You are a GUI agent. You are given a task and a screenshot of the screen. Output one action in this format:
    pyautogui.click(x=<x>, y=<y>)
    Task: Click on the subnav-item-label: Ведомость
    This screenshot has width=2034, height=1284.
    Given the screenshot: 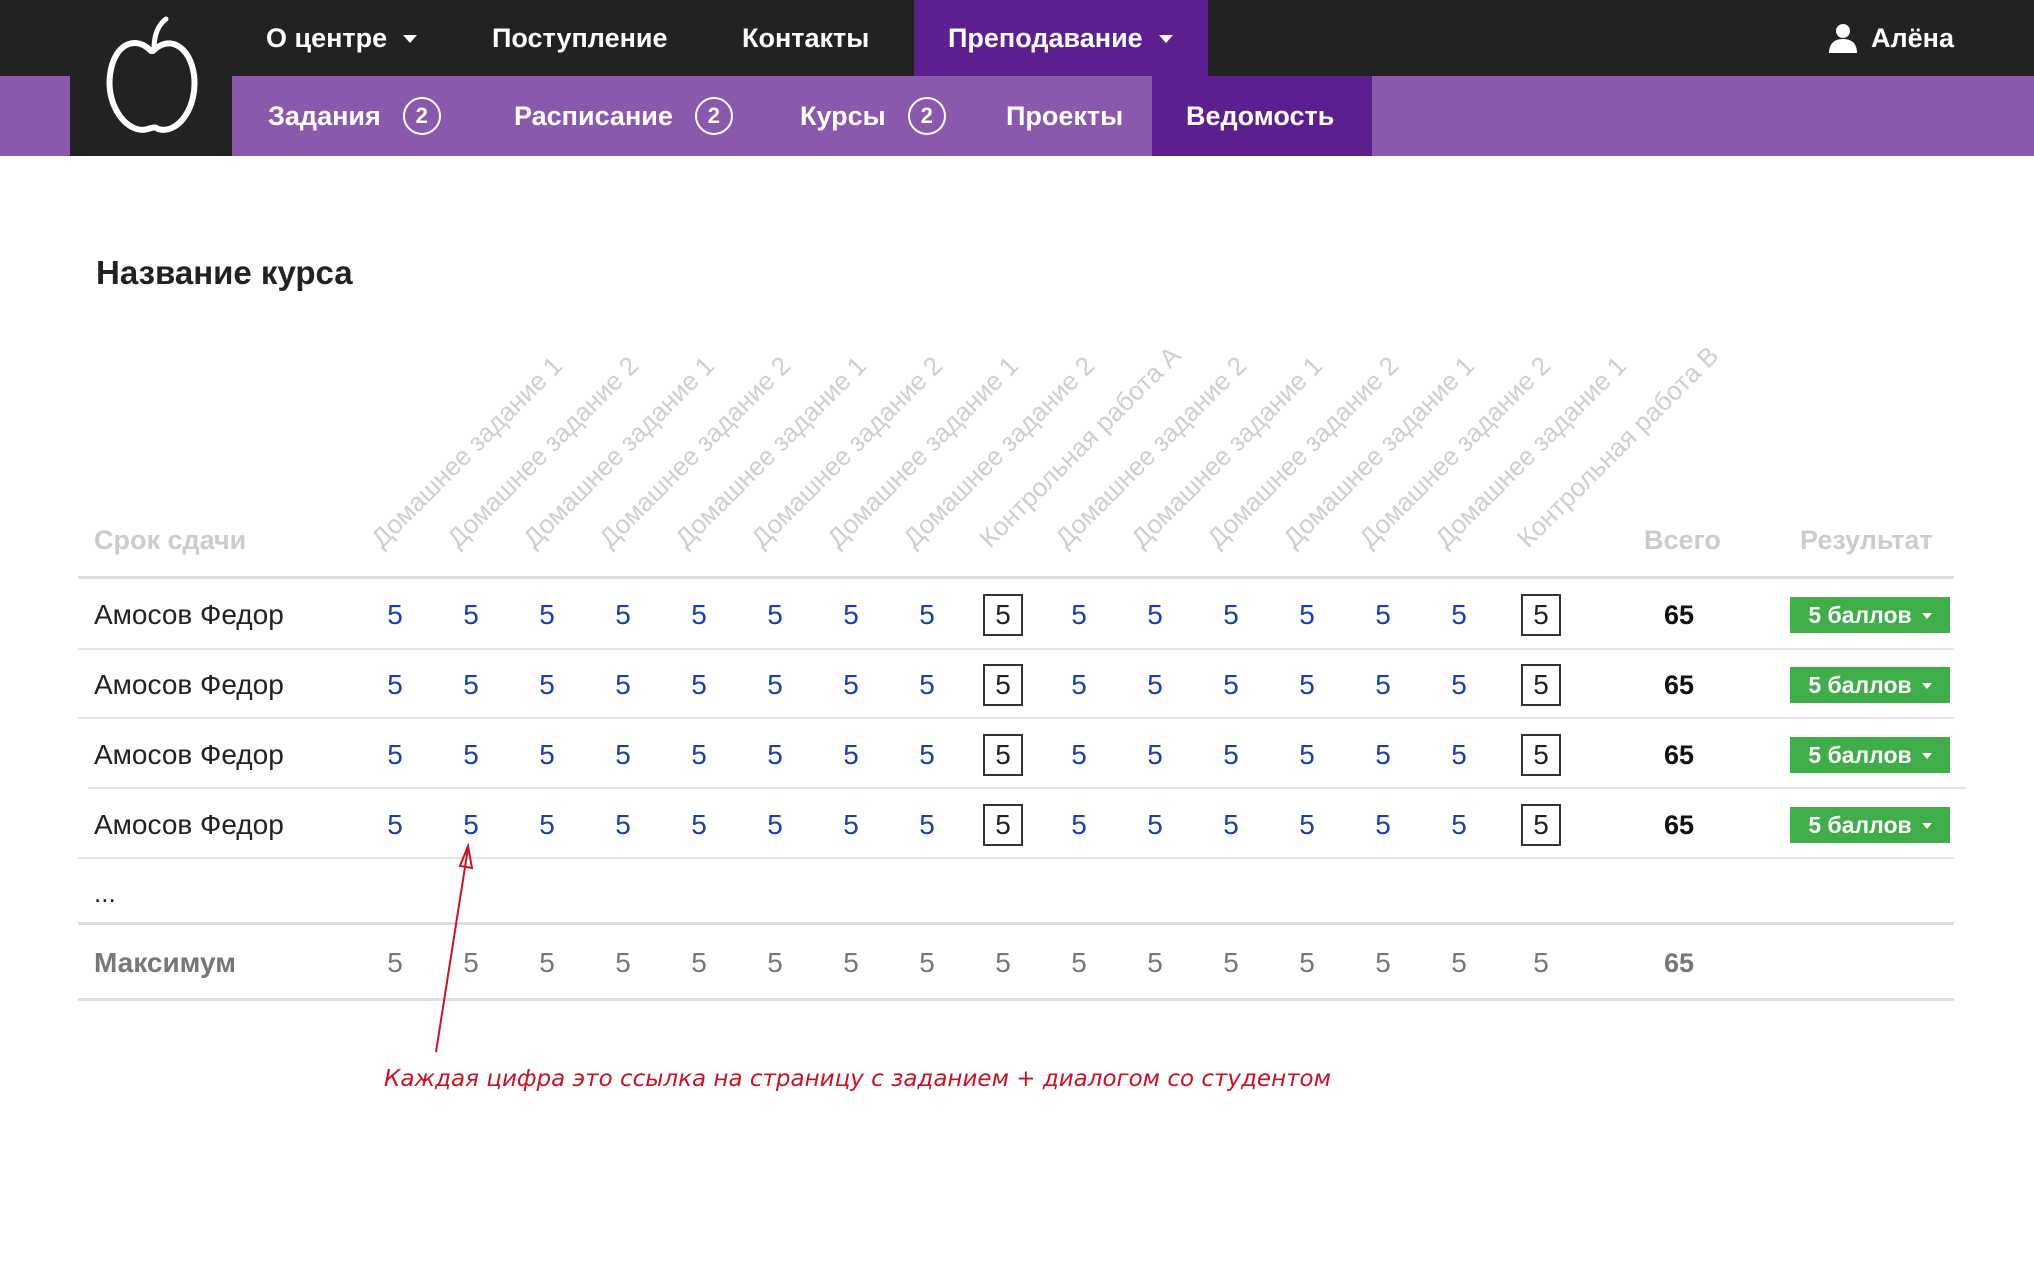 What is the action you would take?
    pyautogui.click(x=1260, y=115)
    